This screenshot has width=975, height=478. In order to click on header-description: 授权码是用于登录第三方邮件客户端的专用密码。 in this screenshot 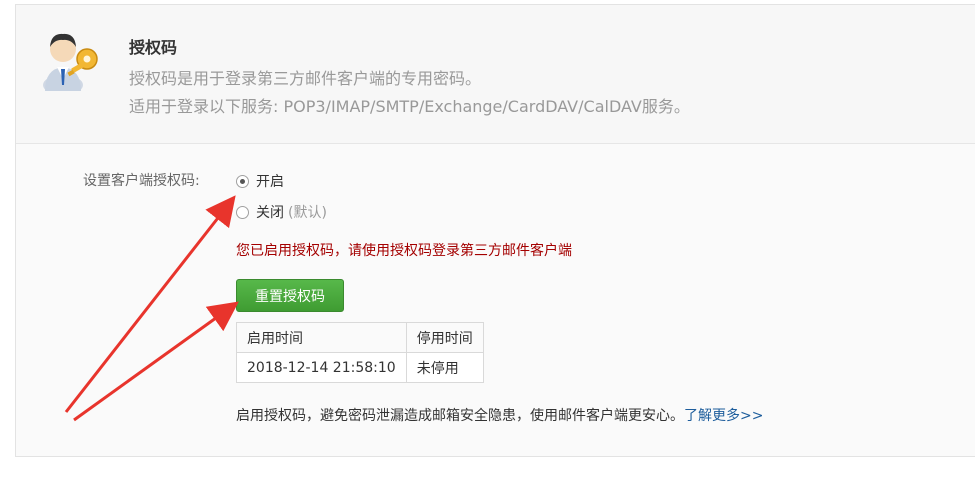, I will do `click(305, 78)`.